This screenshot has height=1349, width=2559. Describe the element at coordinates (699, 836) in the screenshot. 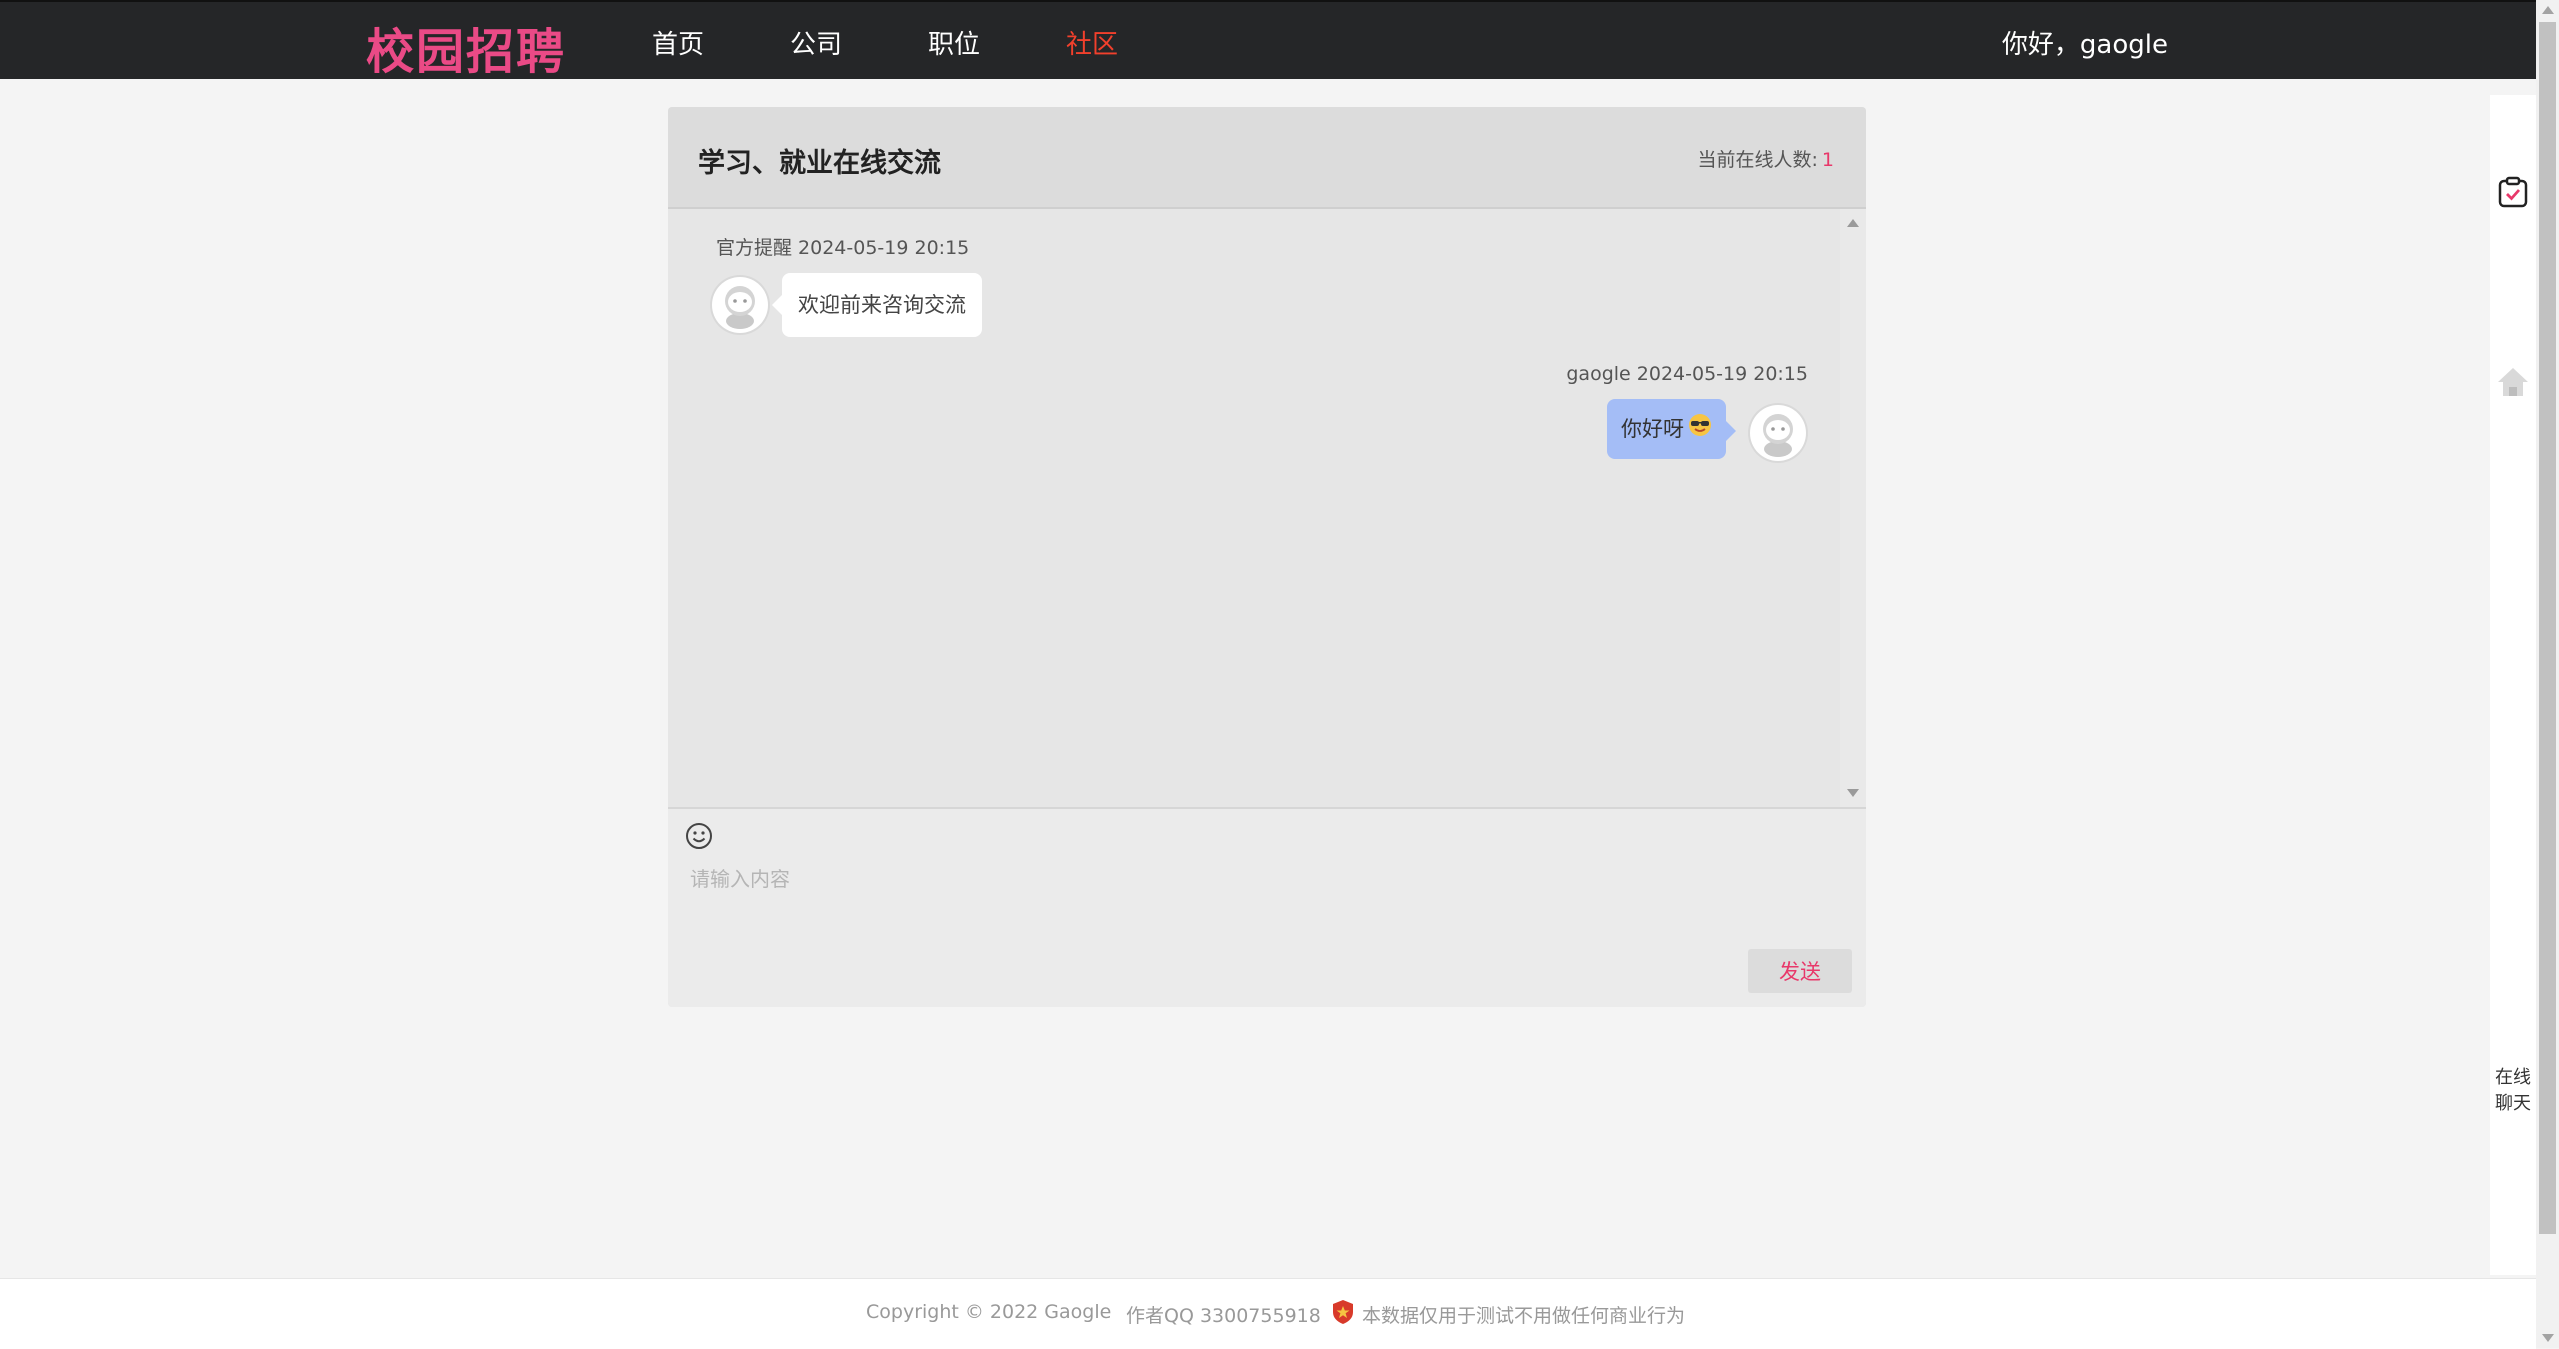

I see `emoji-picker-icon` at that location.